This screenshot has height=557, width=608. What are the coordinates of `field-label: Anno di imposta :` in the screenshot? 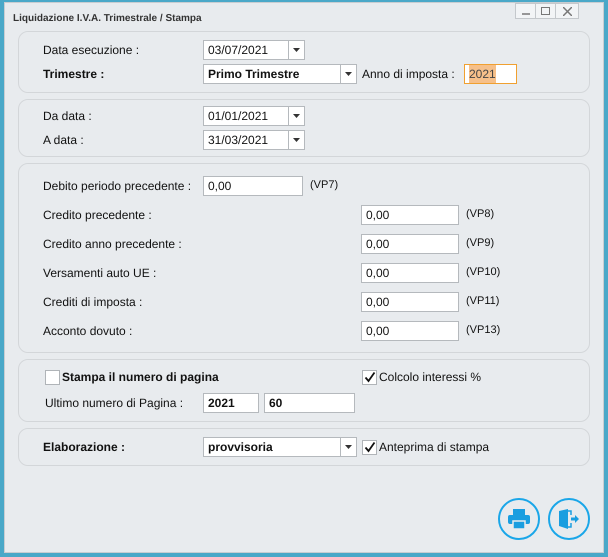 It's located at (409, 74).